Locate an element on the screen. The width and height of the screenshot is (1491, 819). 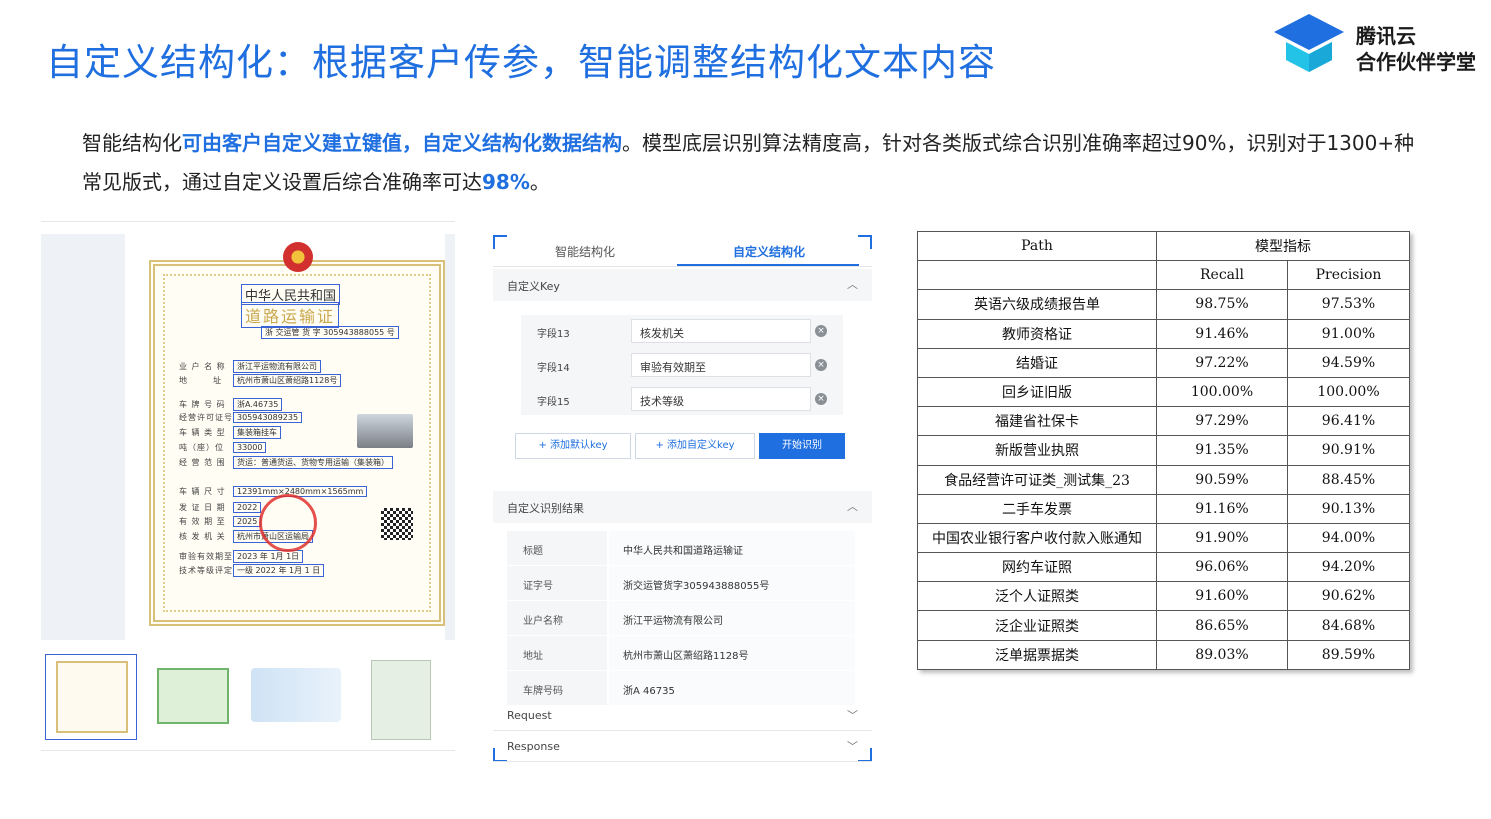
preview-background-right is located at coordinates (450, 437).